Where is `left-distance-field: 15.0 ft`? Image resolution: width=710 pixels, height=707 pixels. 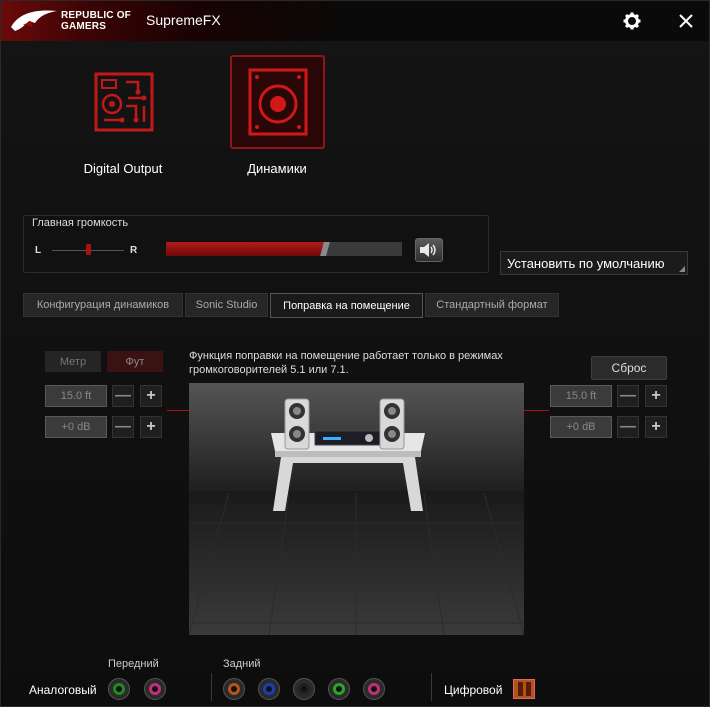 left-distance-field: 15.0 ft is located at coordinates (76, 396).